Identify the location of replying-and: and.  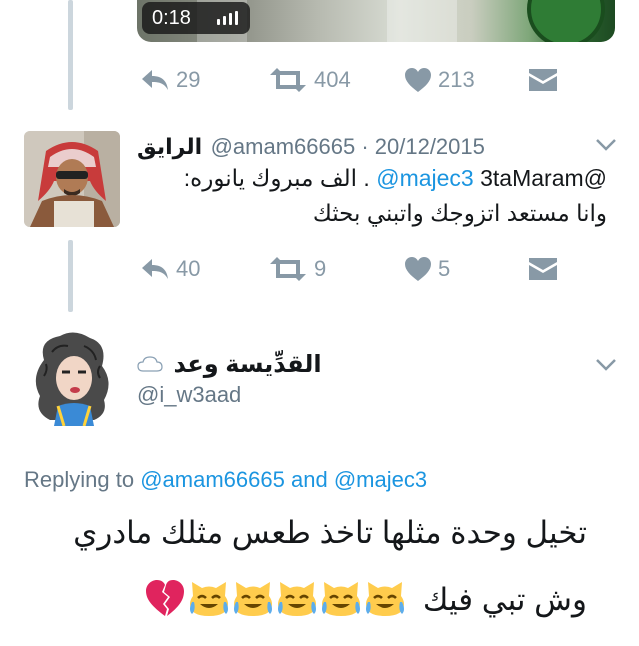
(309, 479).